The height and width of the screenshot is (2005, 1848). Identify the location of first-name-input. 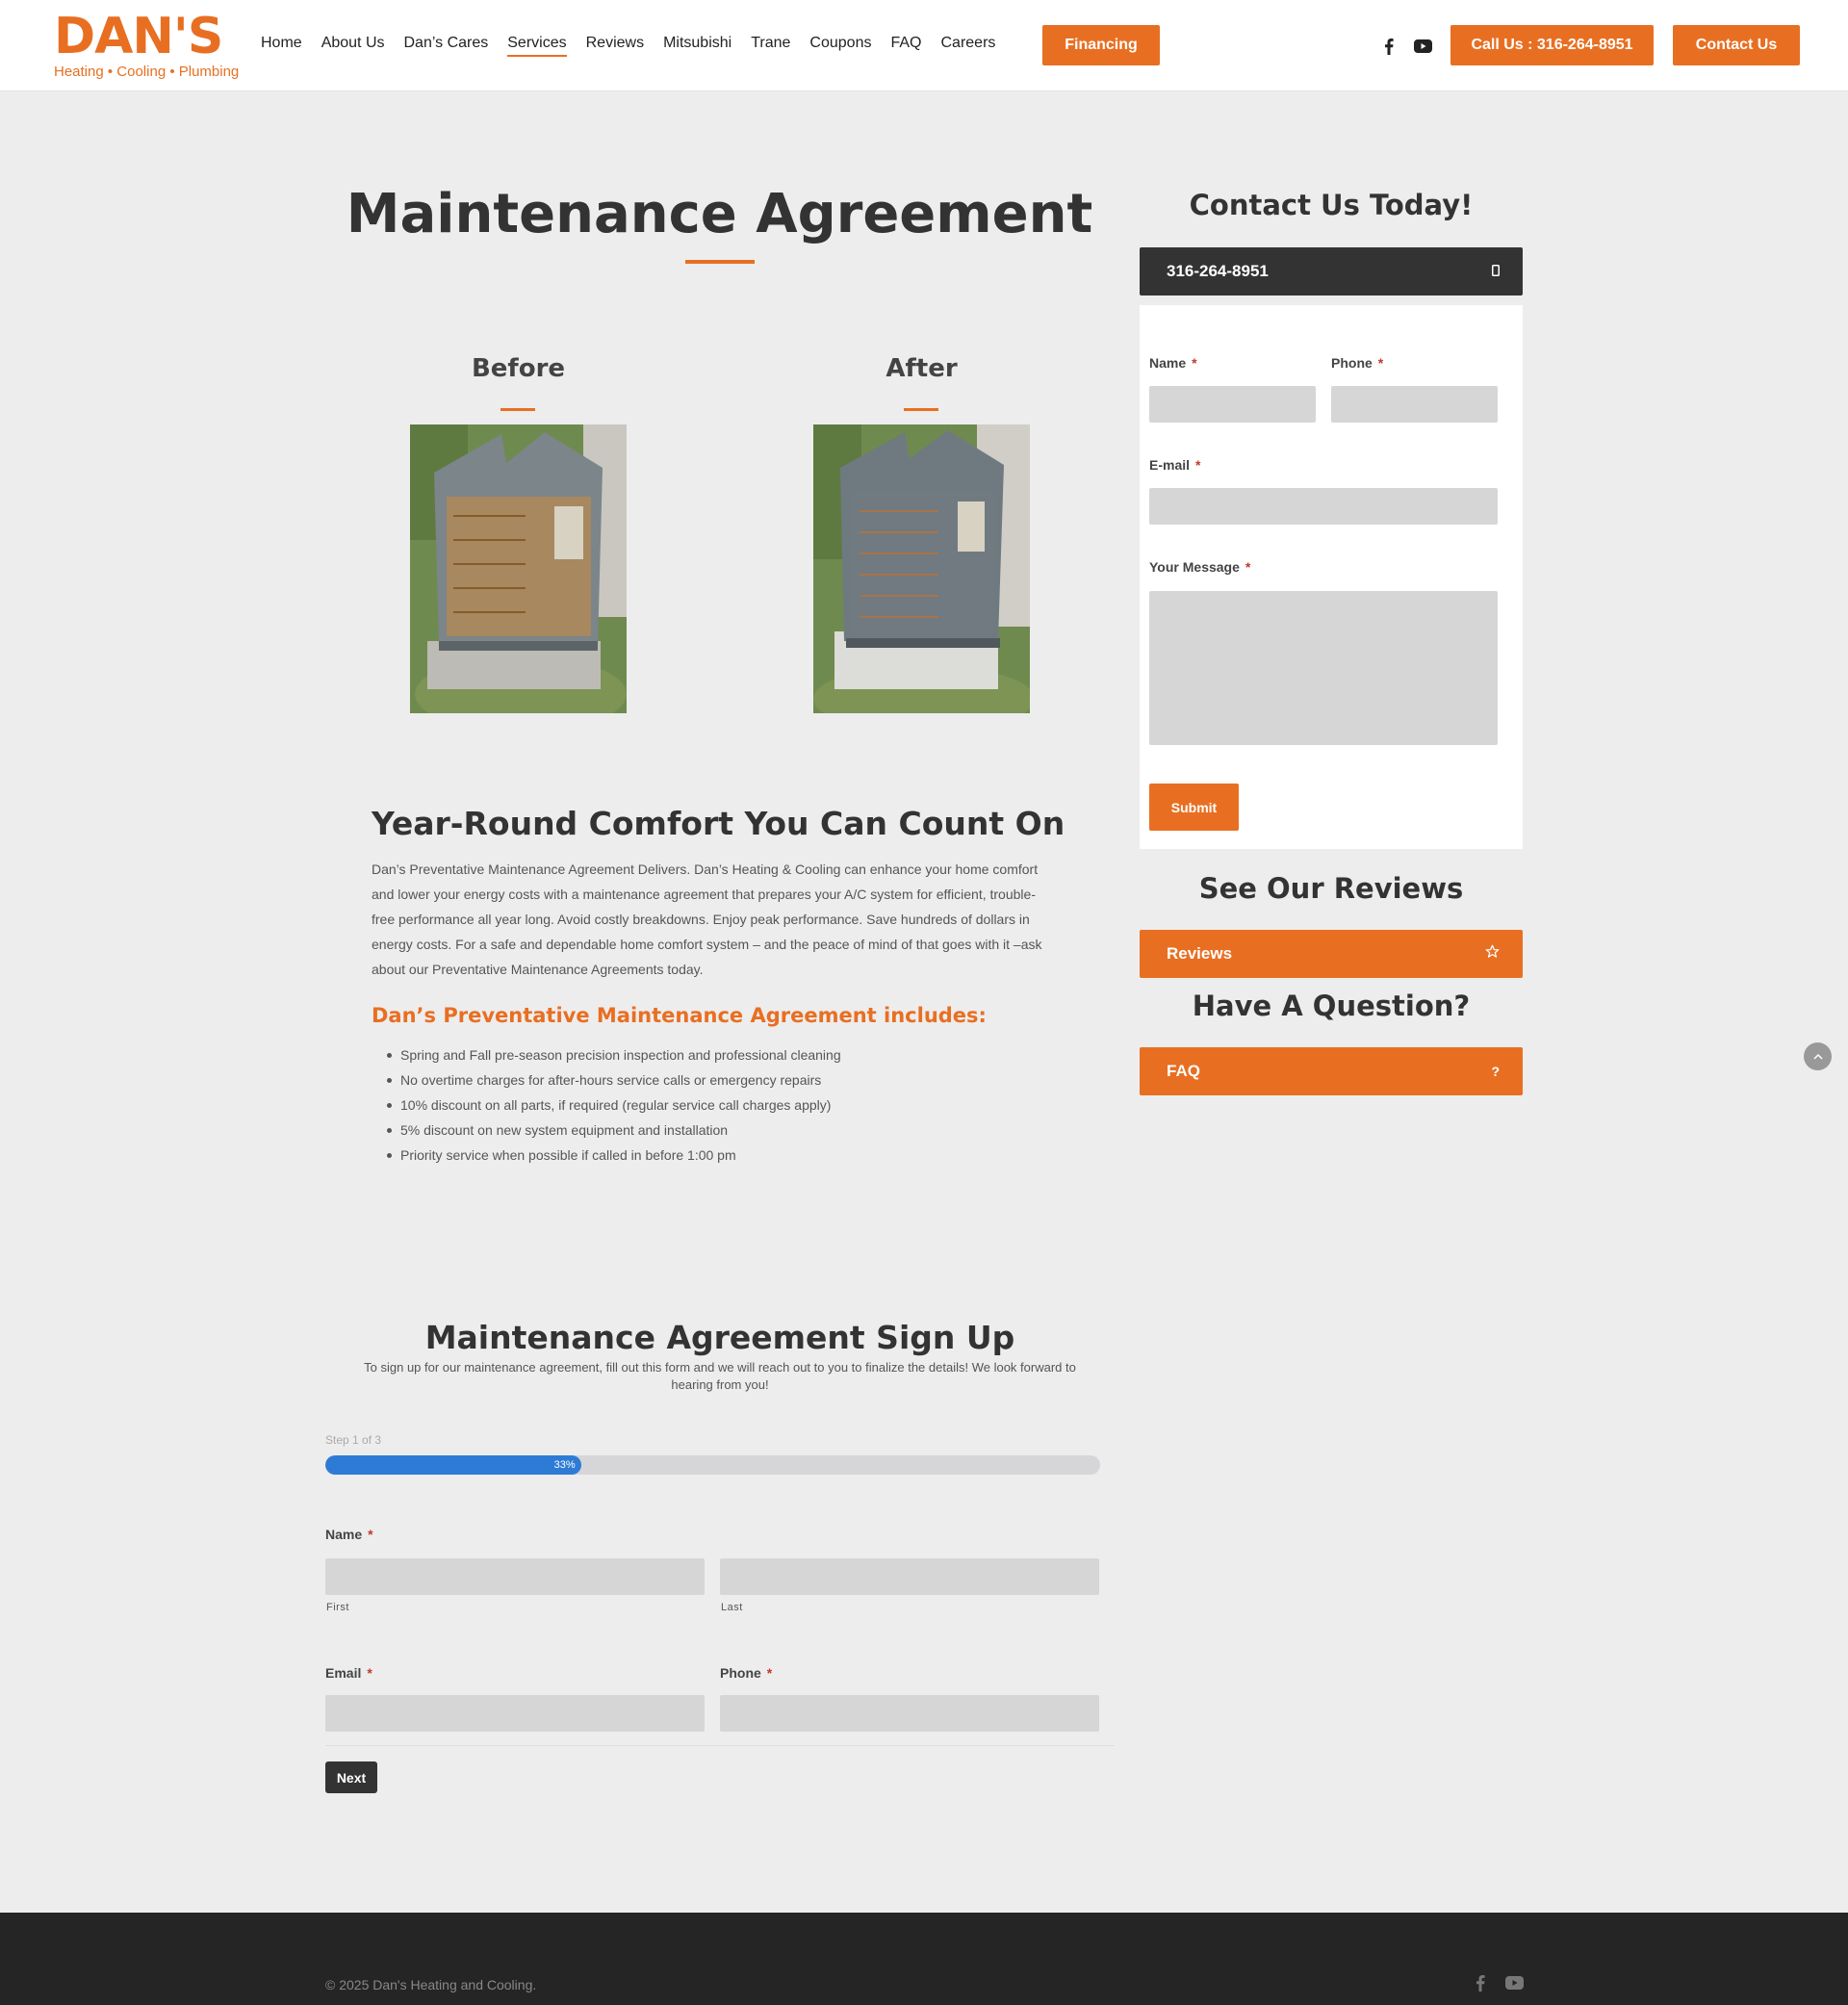
(515, 1576).